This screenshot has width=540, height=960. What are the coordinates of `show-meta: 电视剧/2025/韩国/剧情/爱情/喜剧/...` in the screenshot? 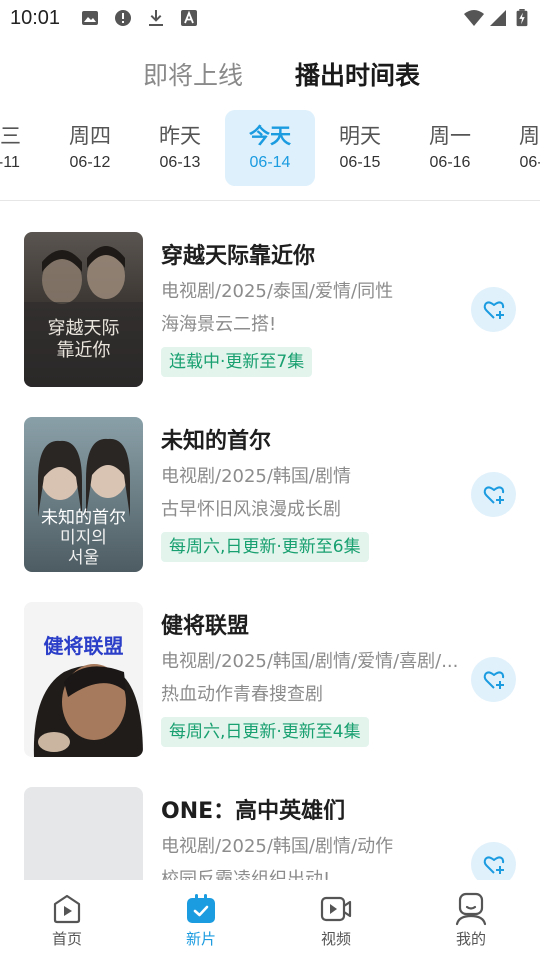 It's located at (310, 661).